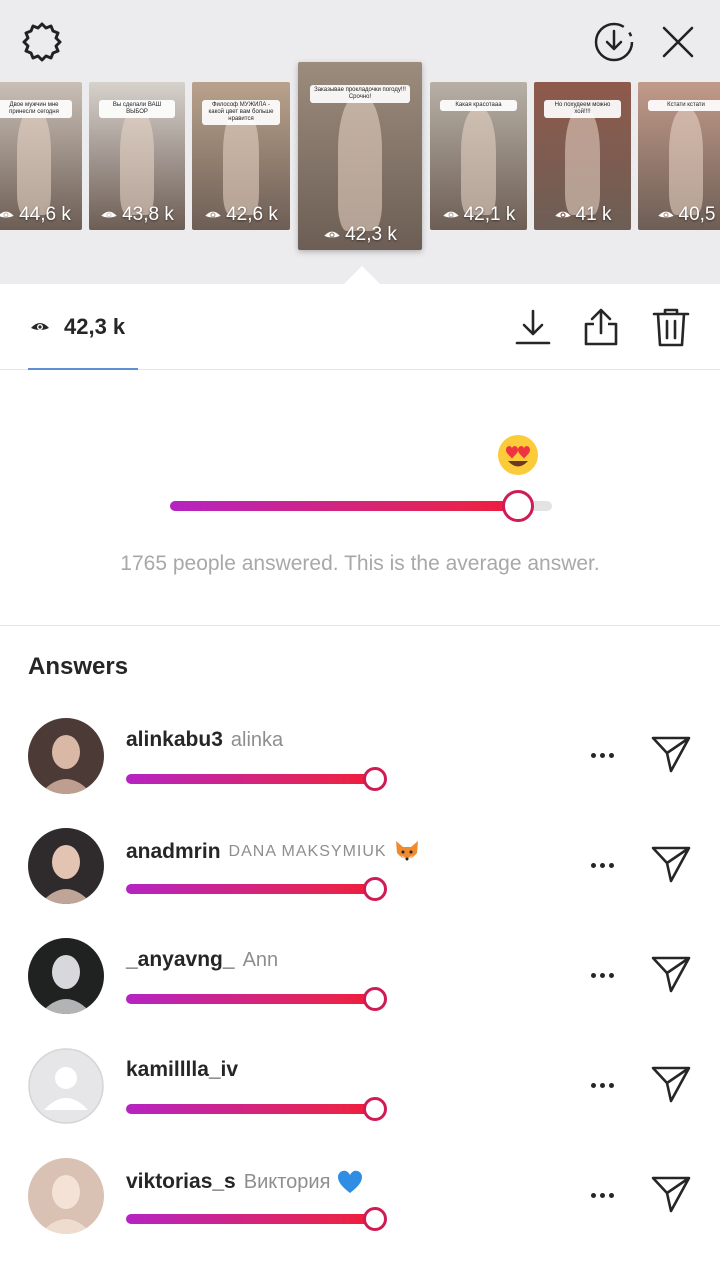 The image size is (720, 1280). I want to click on fox-emoji, so click(406, 851).